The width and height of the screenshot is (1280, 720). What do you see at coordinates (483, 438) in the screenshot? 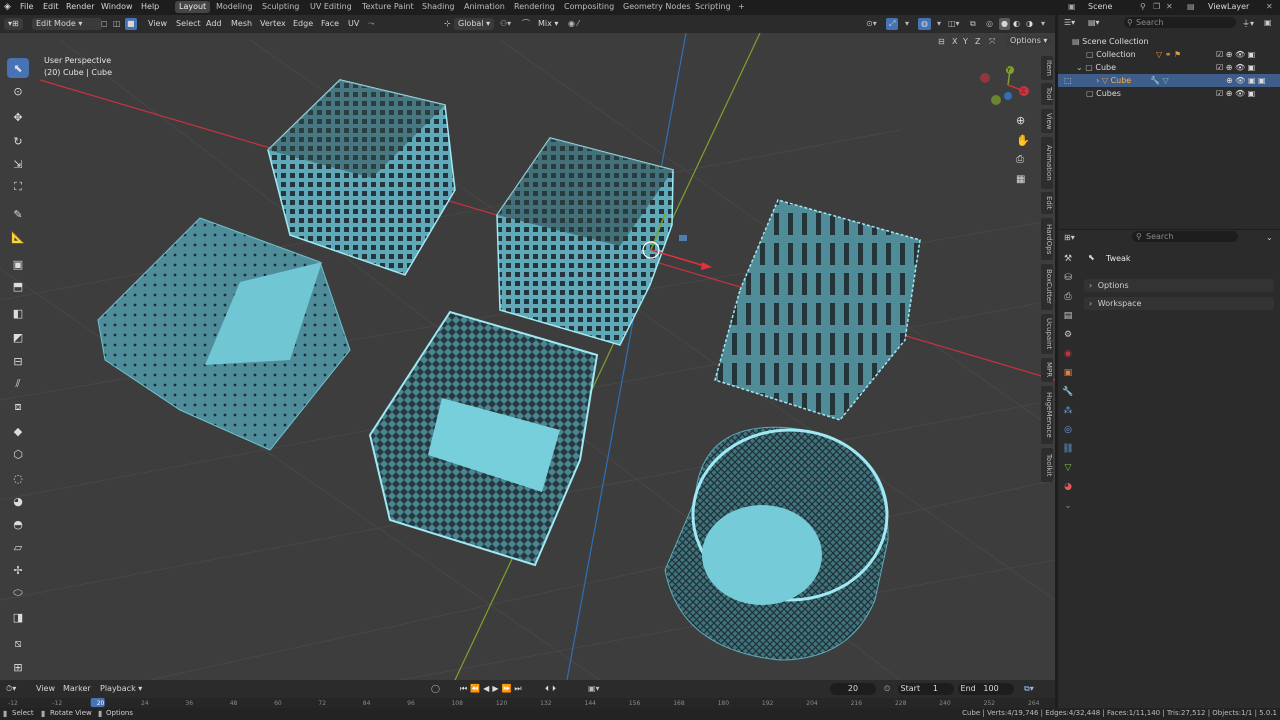
I see `woven-cube` at bounding box center [483, 438].